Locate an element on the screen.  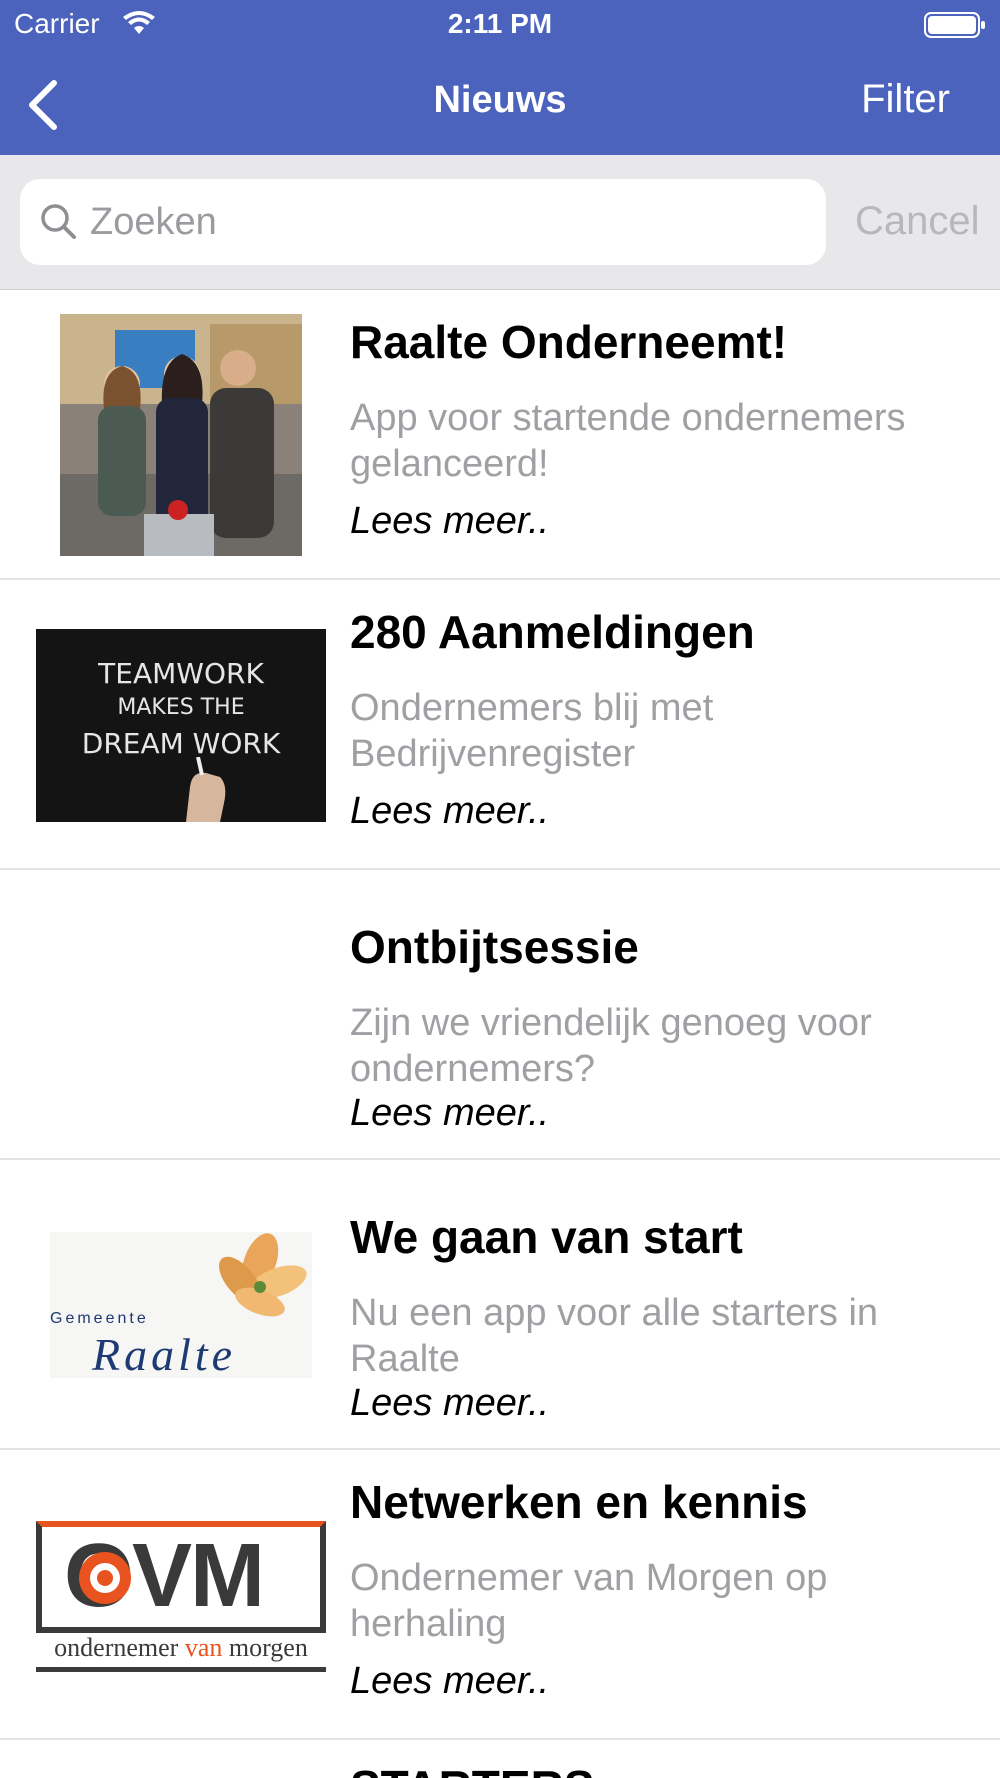
news-image: TEAMWORK MAKES THE DREAM WORK is located at coordinates (181, 725).